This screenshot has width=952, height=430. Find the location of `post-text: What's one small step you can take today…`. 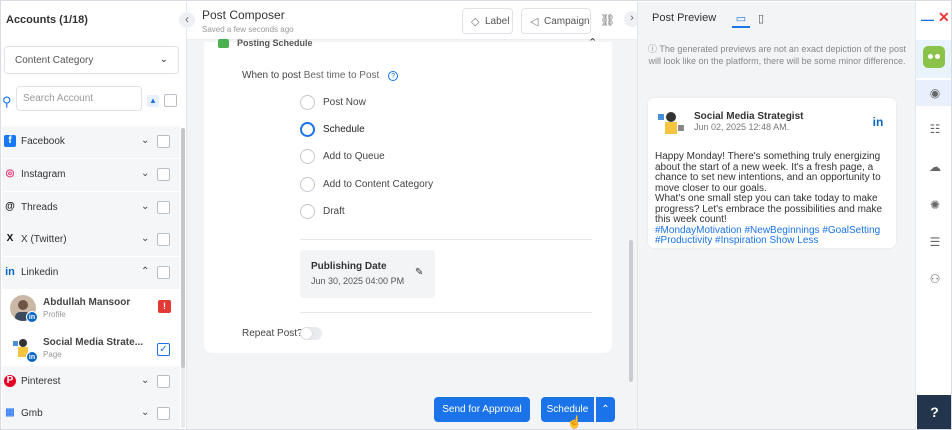

post-text: What's one small step you can take today… is located at coordinates (769, 209).